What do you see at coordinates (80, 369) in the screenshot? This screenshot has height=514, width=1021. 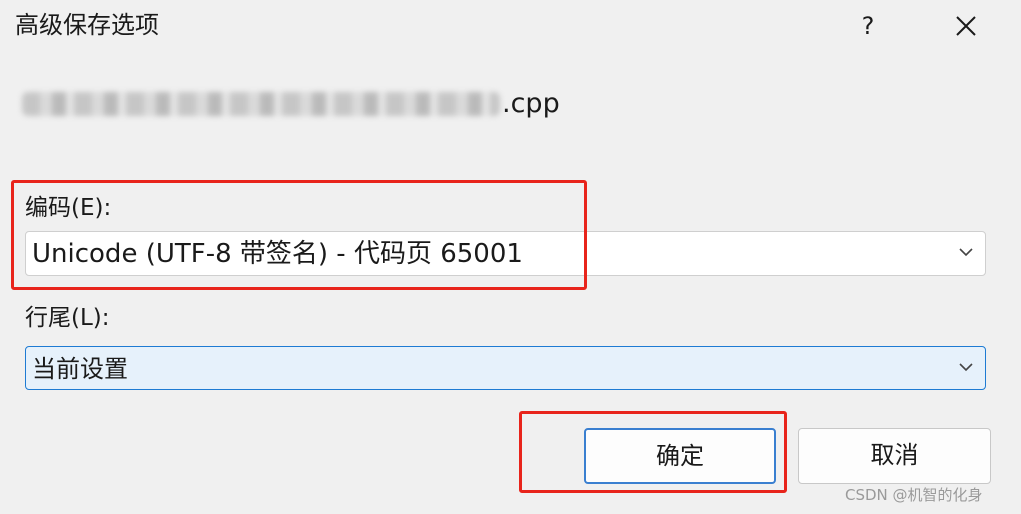 I see `line-endings-value: 当前设置` at bounding box center [80, 369].